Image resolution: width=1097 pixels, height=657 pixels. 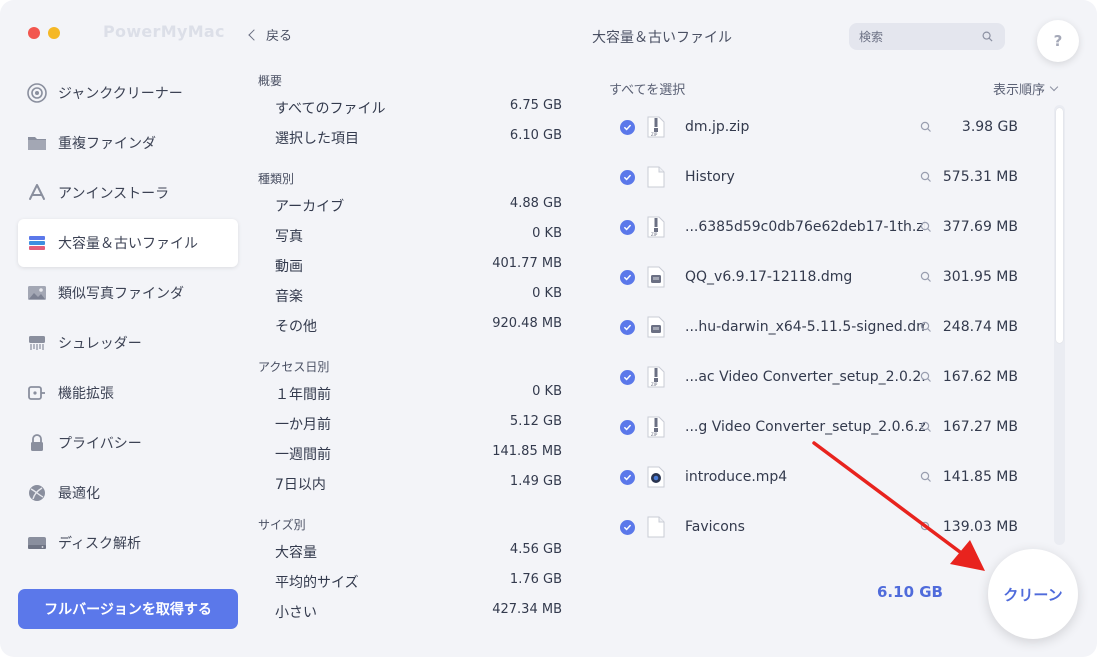 What do you see at coordinates (294, 367) in the screenshot?
I see `section-heading-access: アクセス日別` at bounding box center [294, 367].